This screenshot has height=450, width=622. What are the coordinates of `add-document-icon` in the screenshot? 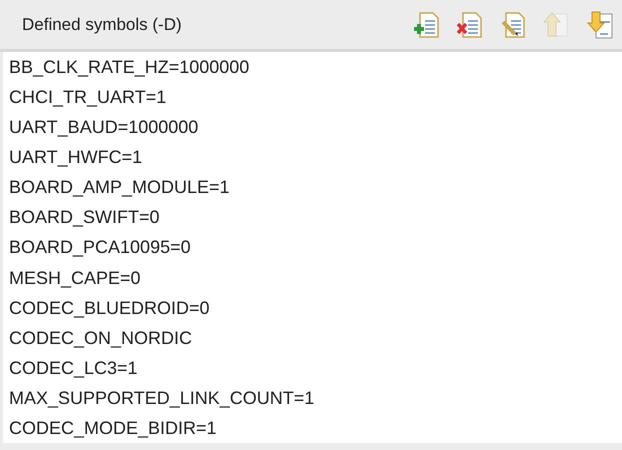 It's located at (428, 25).